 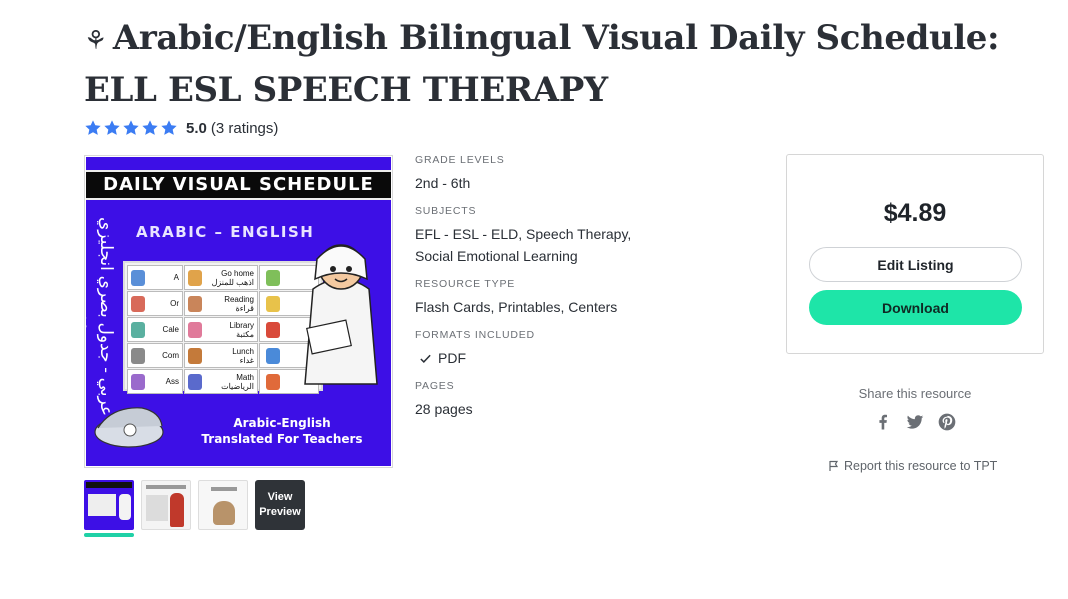 What do you see at coordinates (444, 409) in the screenshot?
I see `pages-value: 28 pages` at bounding box center [444, 409].